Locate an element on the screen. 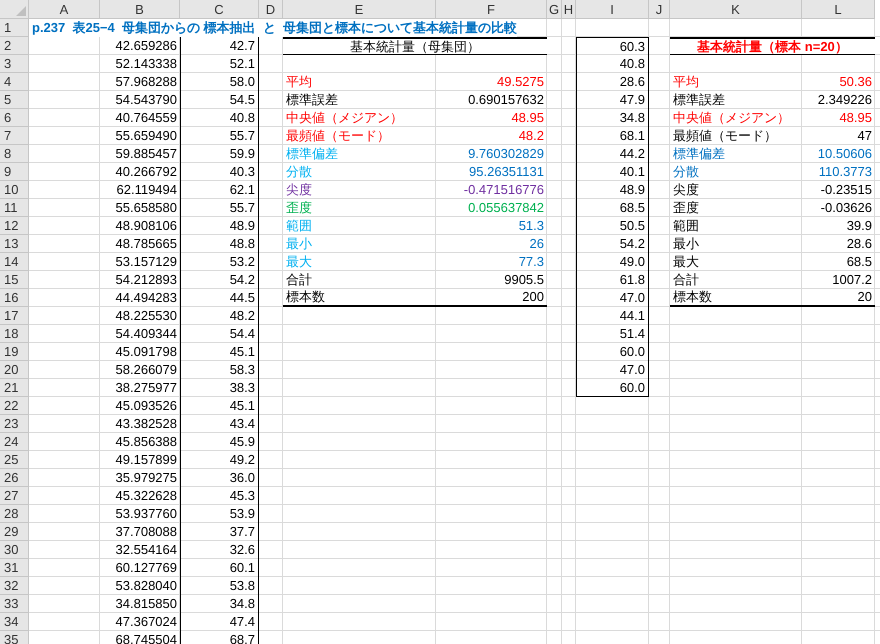 This screenshot has height=644, width=880. row-number: 31 is located at coordinates (14, 568).